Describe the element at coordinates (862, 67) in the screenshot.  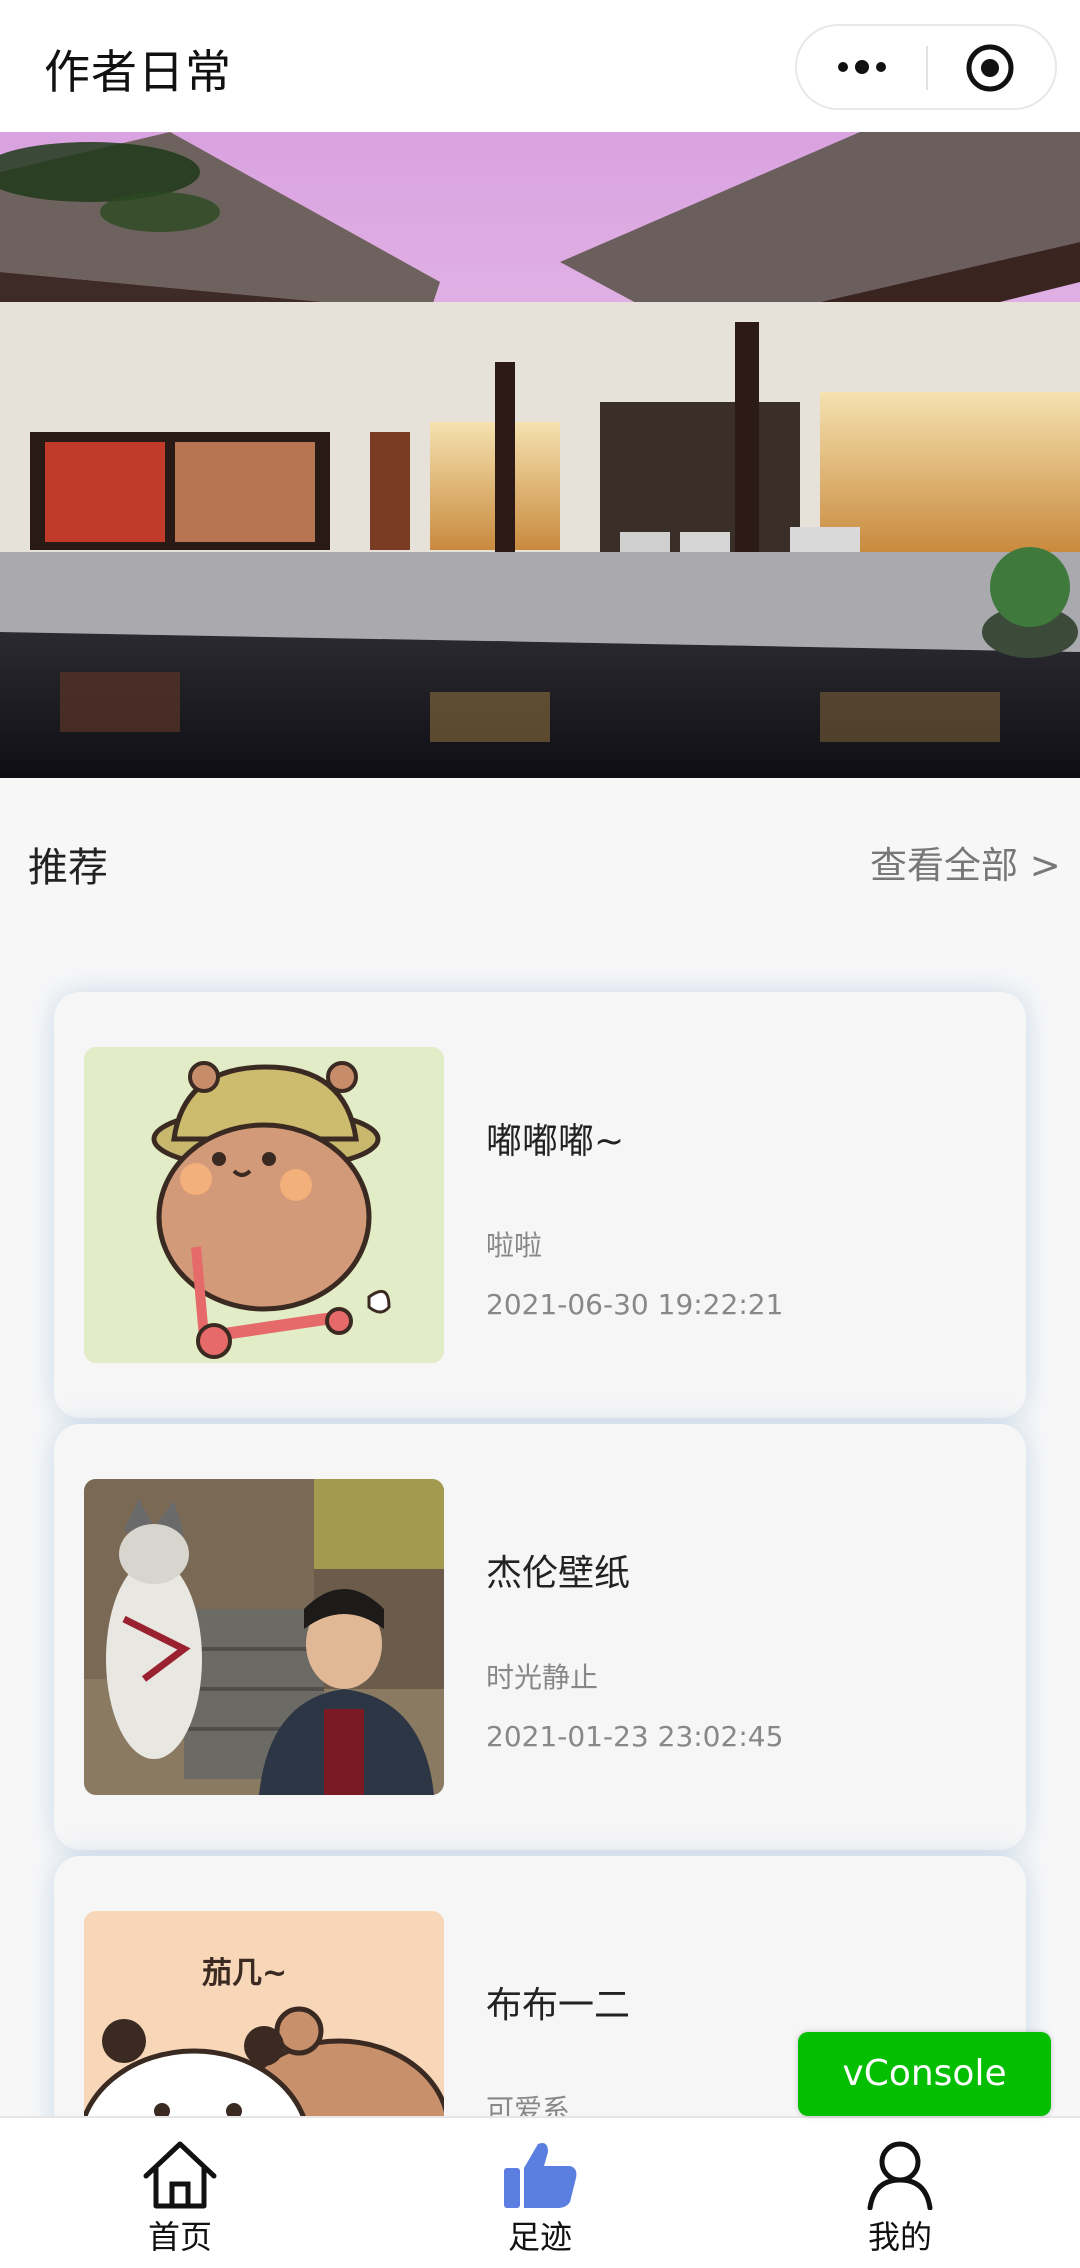
I see `more-dots-icon` at that location.